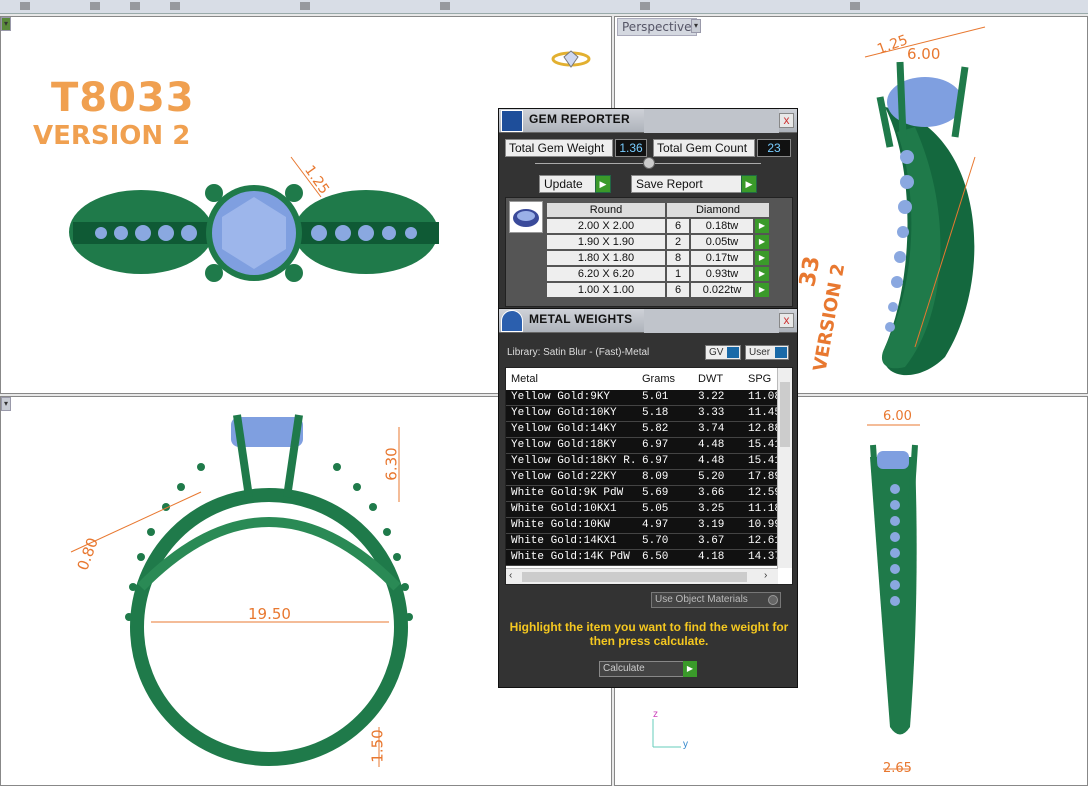 The height and width of the screenshot is (786, 1088). I want to click on library-label: Library: Satin Blur - (Fast)-Metal, so click(578, 352).